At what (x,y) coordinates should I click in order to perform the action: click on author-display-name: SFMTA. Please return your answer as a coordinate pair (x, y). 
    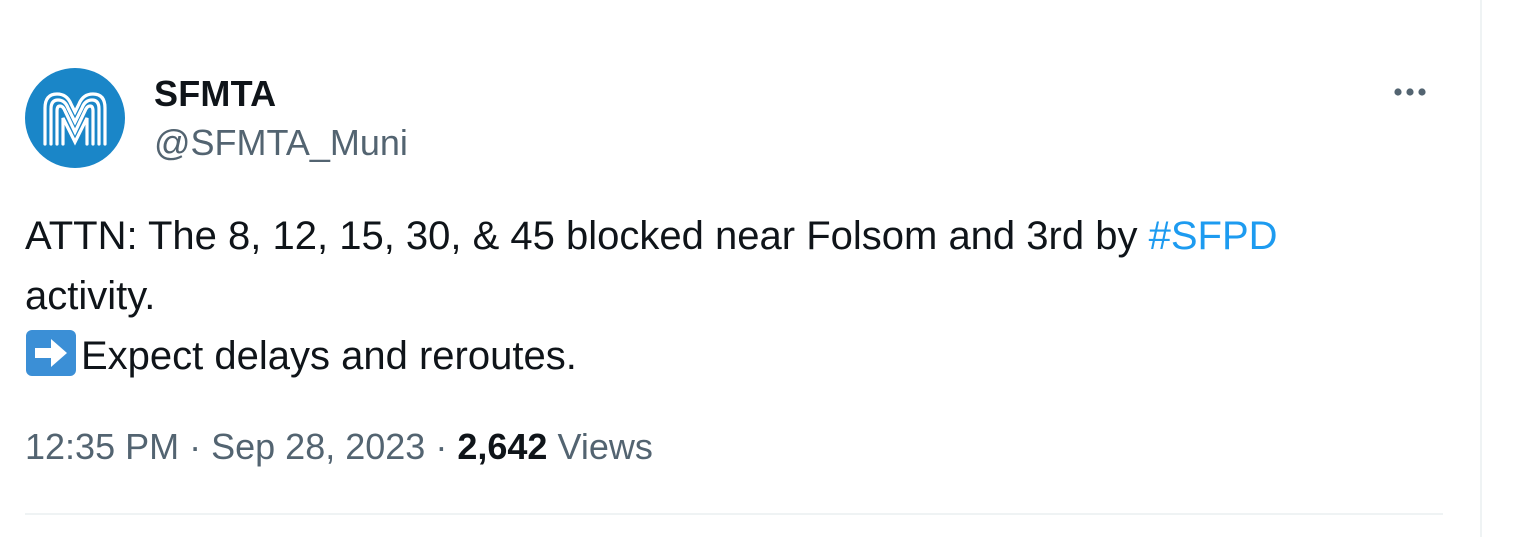
    Looking at the image, I should click on (215, 94).